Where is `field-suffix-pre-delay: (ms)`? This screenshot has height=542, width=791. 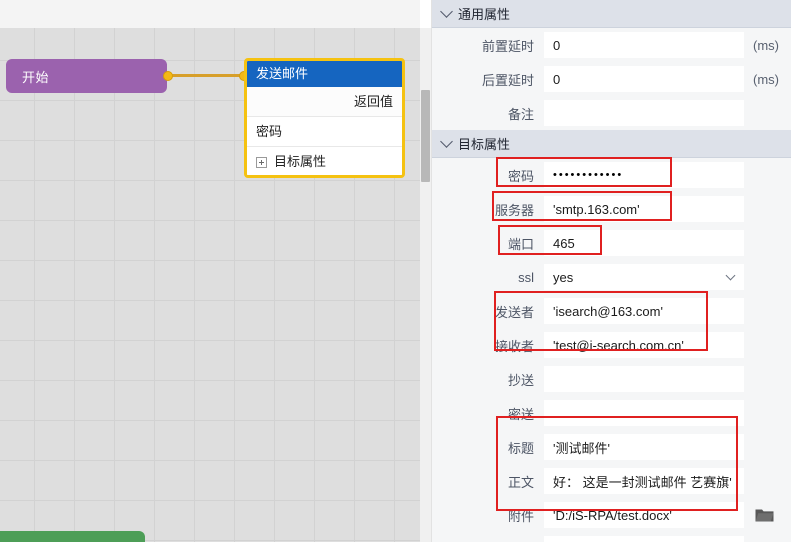
field-suffix-pre-delay: (ms) is located at coordinates (766, 45).